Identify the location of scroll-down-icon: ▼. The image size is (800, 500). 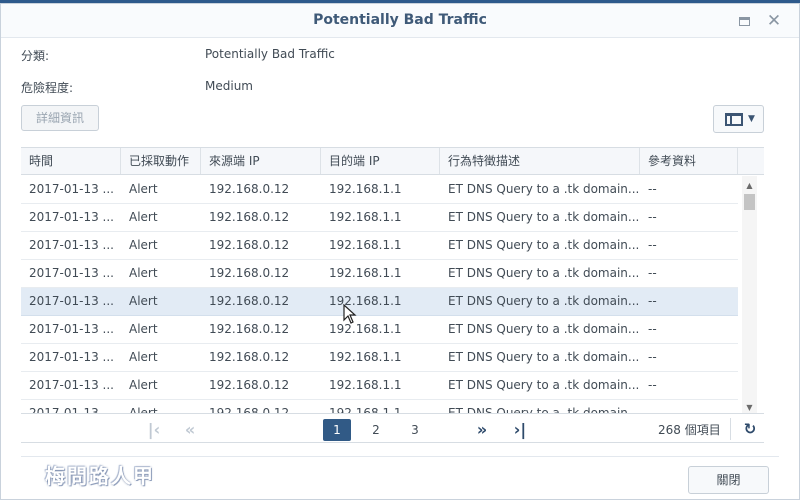
(749, 407).